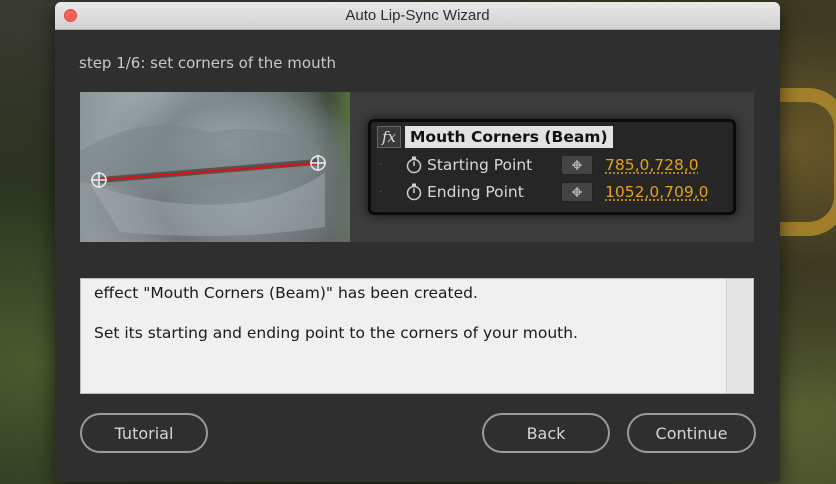 This screenshot has width=836, height=484. Describe the element at coordinates (207, 63) in the screenshot. I see `step-label: step 1/6: set corners of the mouth` at that location.